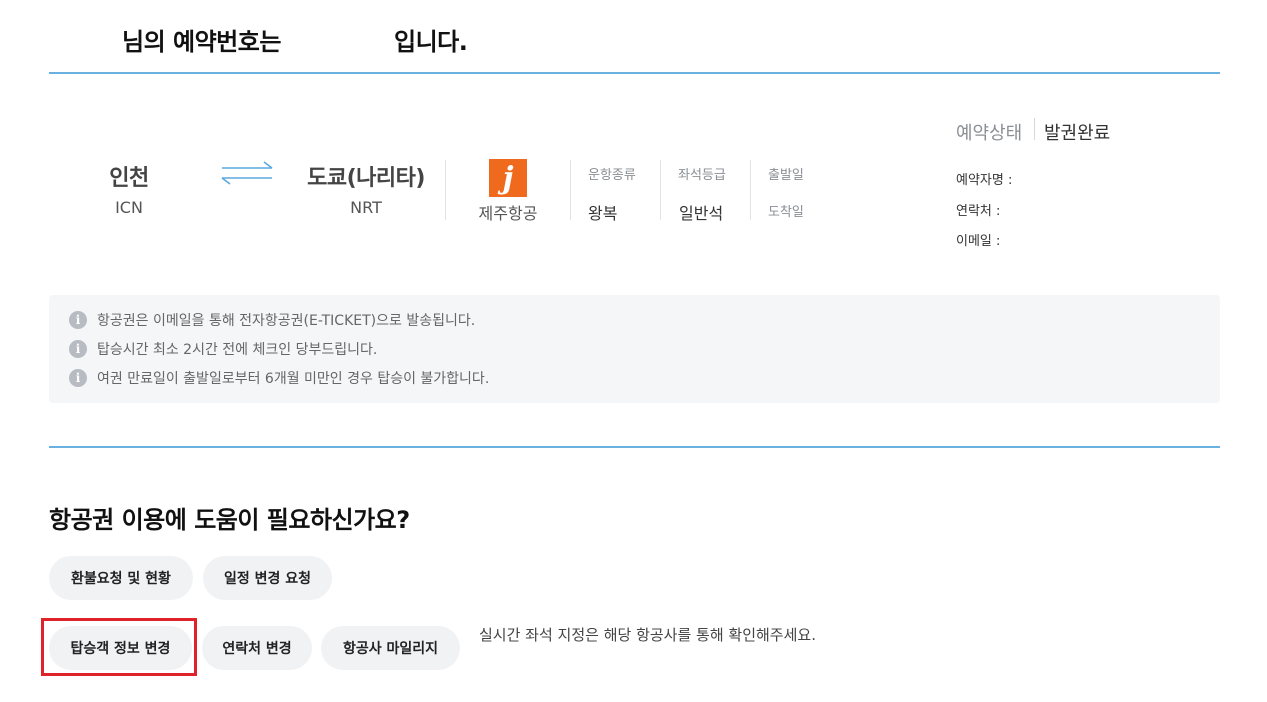 The image size is (1267, 702). Describe the element at coordinates (293, 379) in the screenshot. I see `notice-text: 여권 만료일이 출발일로부터 6개월 미만인 경우 탑승이 불가합니다.` at that location.